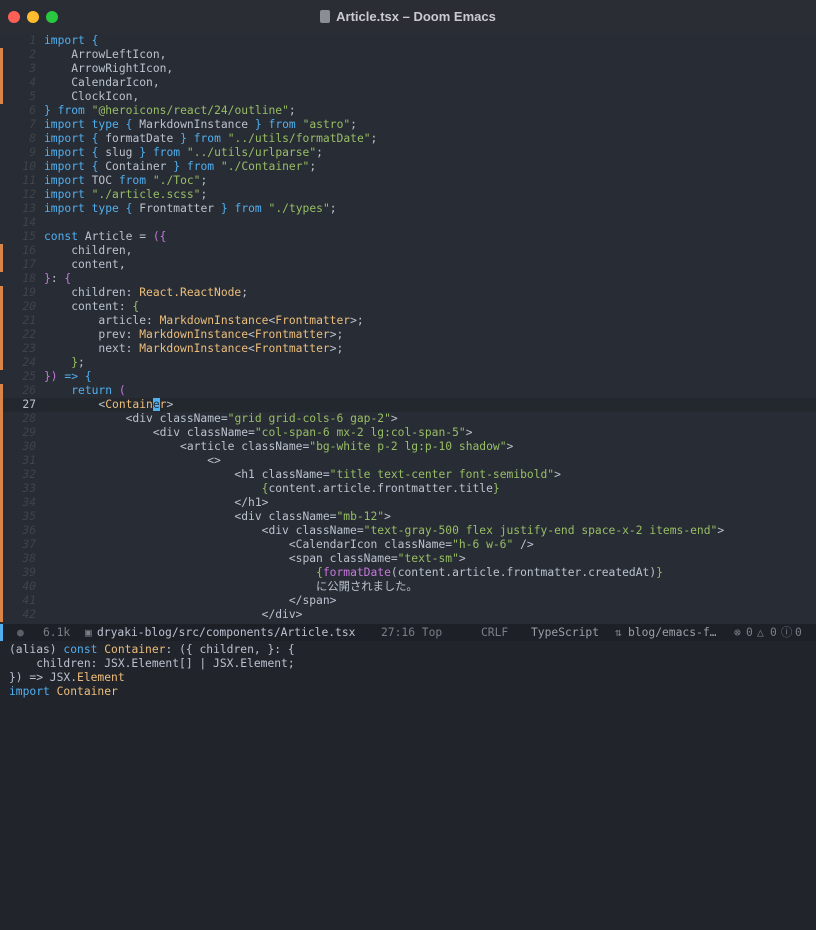 The width and height of the screenshot is (816, 930). I want to click on code-line: 4 CalendarIcon,, so click(408, 83).